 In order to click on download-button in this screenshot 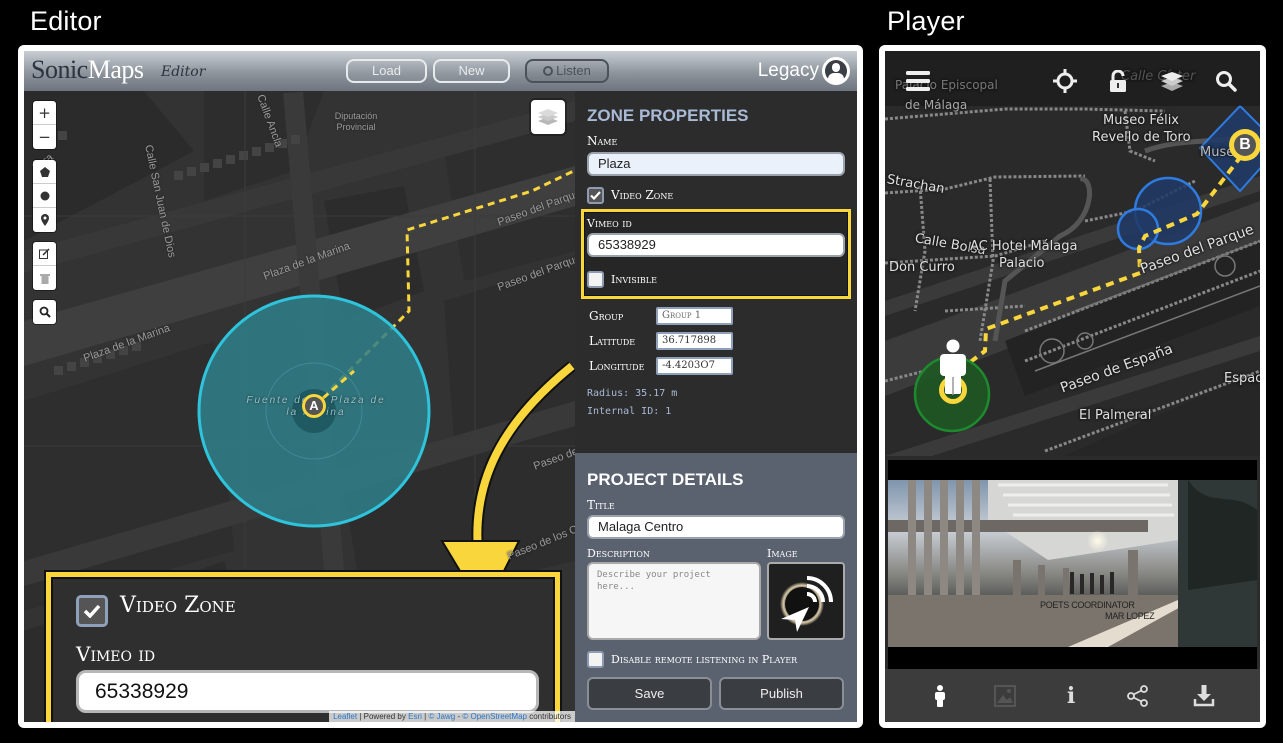, I will do `click(1204, 696)`.